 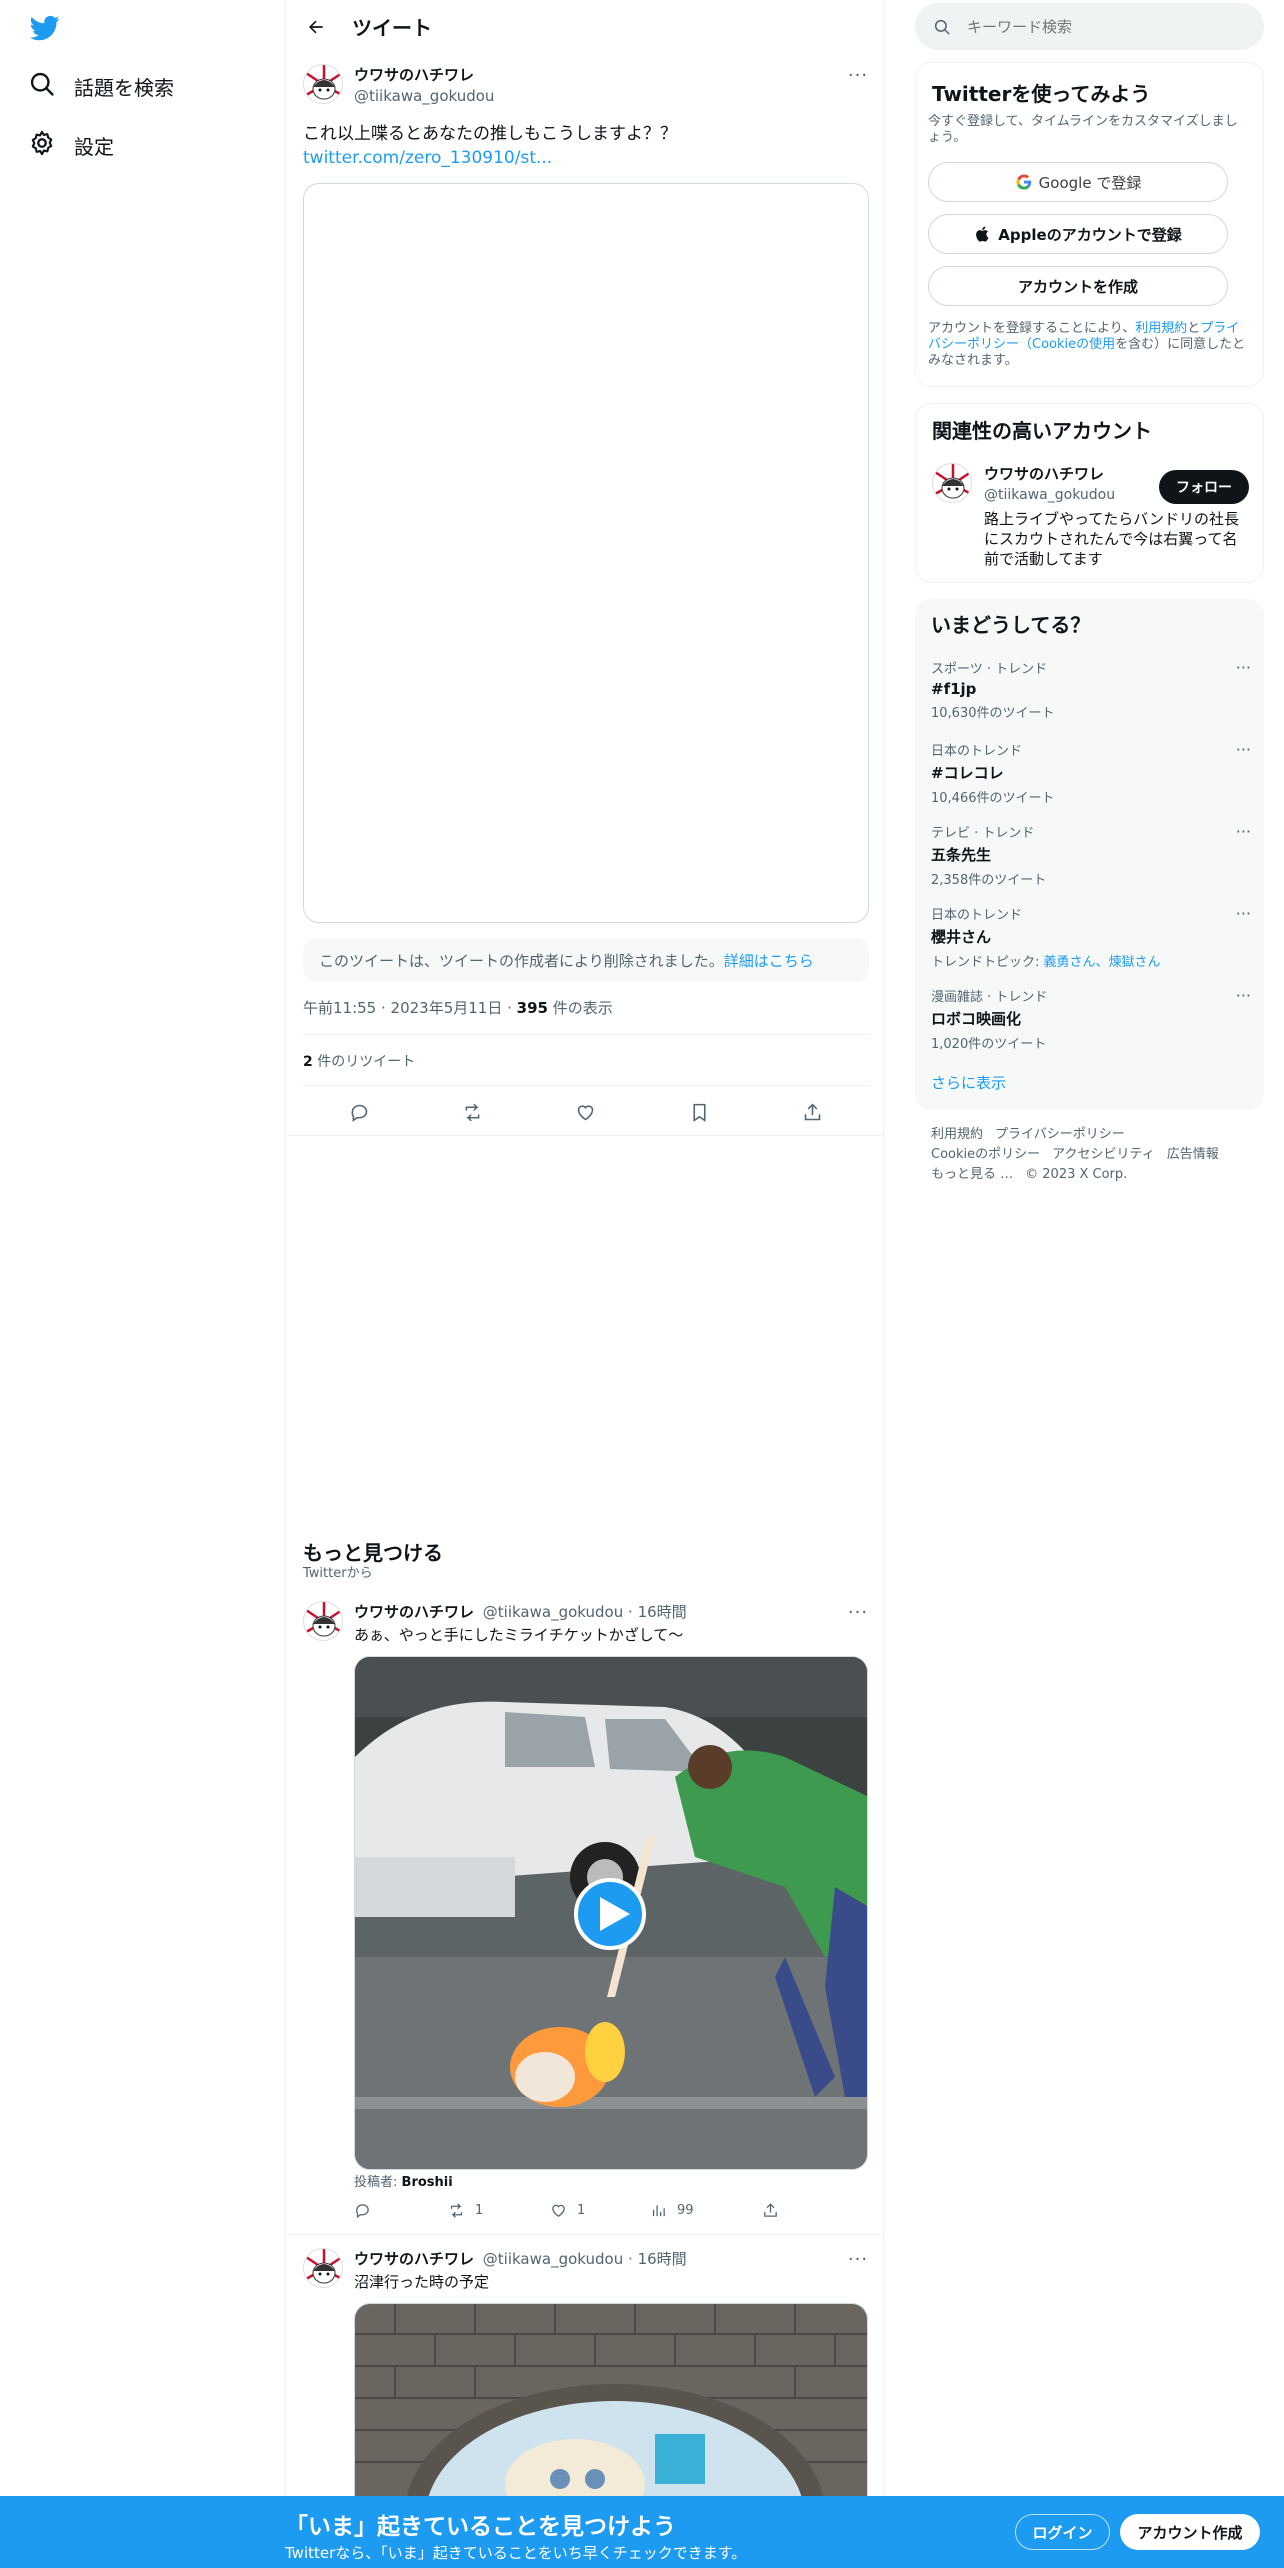 What do you see at coordinates (339, 1008) in the screenshot?
I see `tweet-time: 午前11:55` at bounding box center [339, 1008].